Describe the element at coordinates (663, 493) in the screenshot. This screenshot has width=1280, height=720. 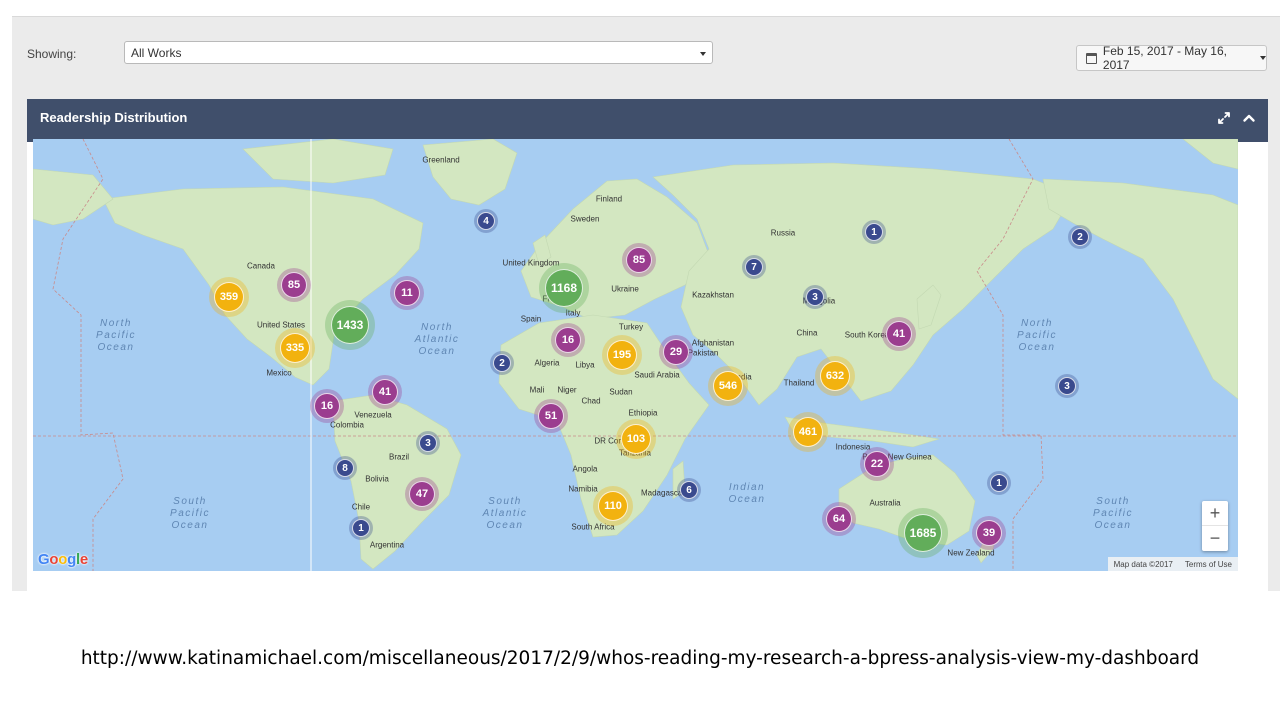
I see `place-label: Madagascar` at that location.